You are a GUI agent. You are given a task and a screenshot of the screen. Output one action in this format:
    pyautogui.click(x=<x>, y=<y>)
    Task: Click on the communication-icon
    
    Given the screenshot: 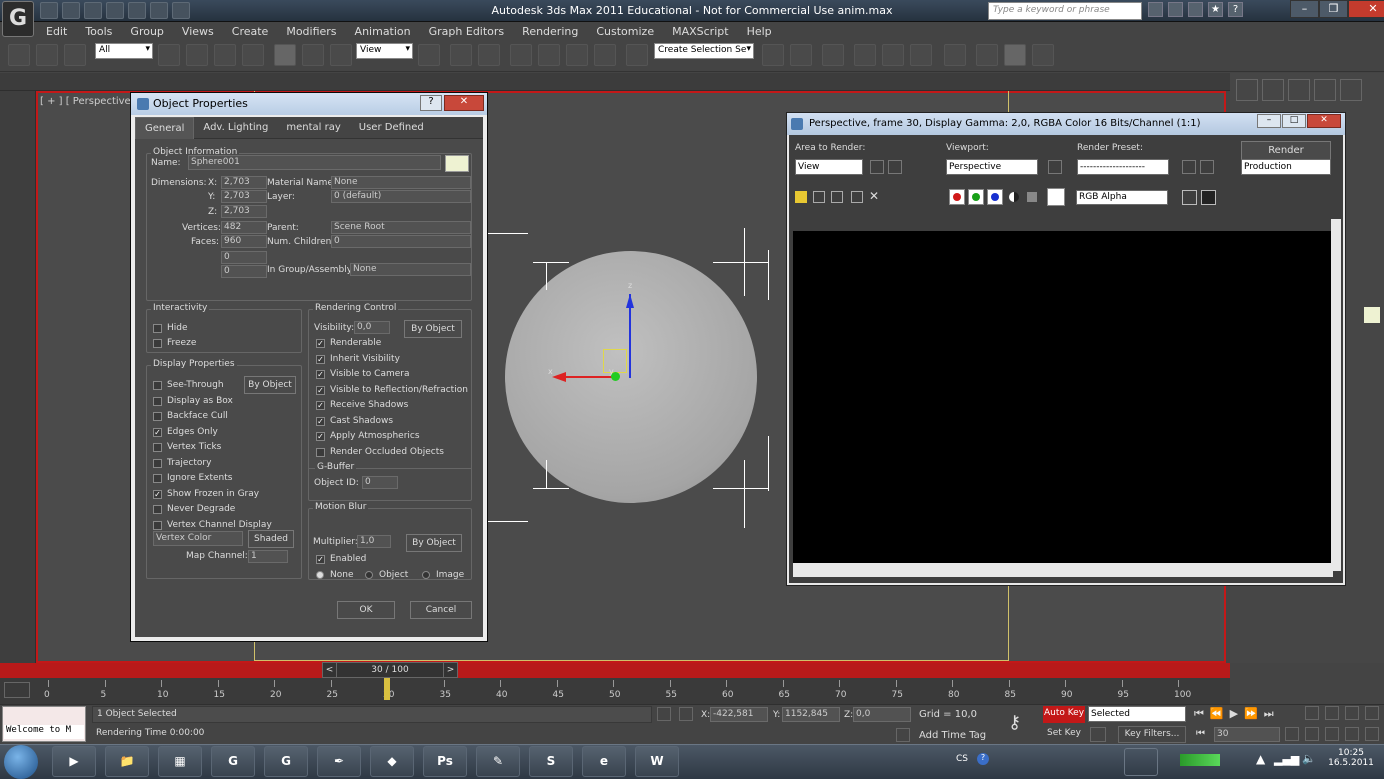 What is the action you would take?
    pyautogui.click(x=1195, y=9)
    